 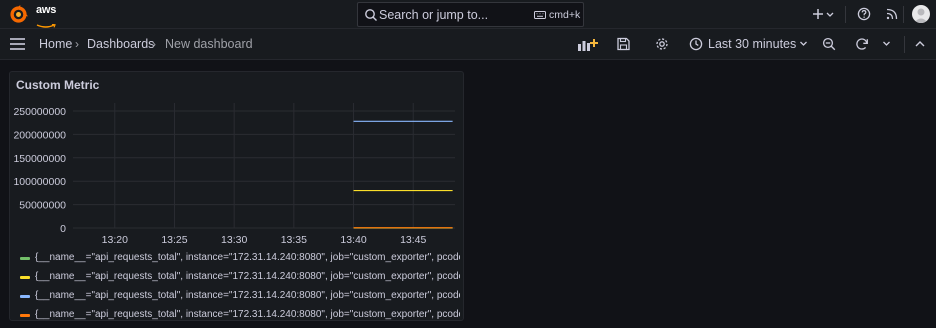 I want to click on x-axis-tick-label: 13:45, so click(x=413, y=240).